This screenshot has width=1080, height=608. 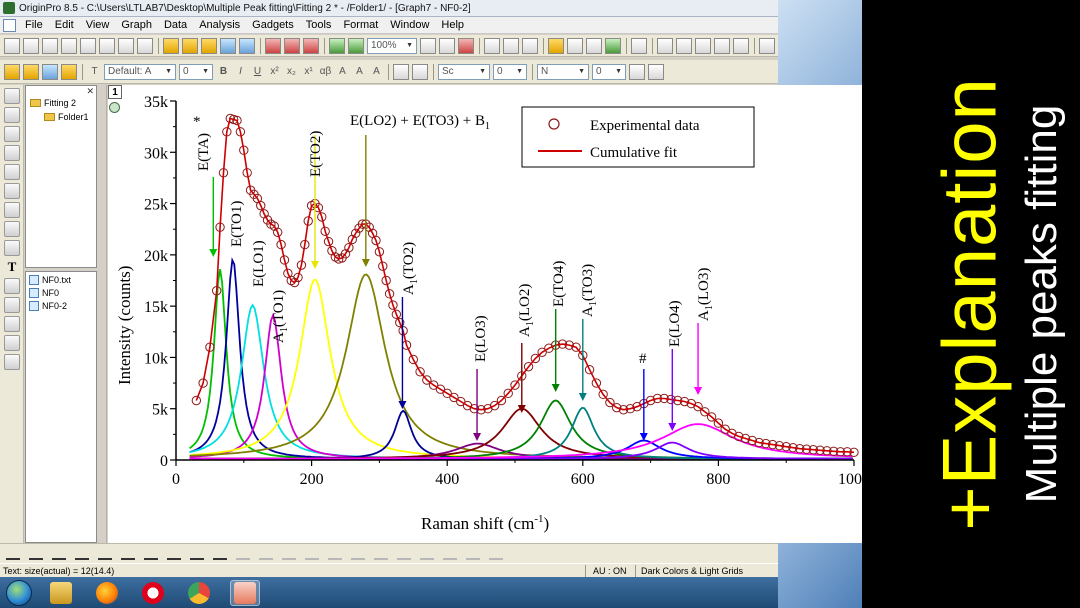 What do you see at coordinates (102, 314) in the screenshot?
I see `splitter` at bounding box center [102, 314].